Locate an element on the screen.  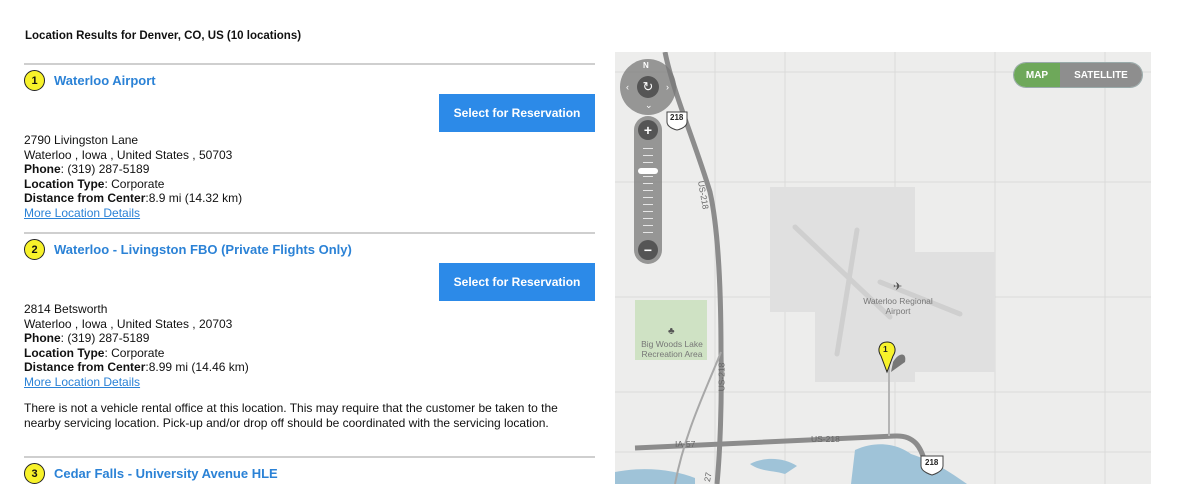
street-address: 2814 Betsworth is located at coordinates (66, 309).